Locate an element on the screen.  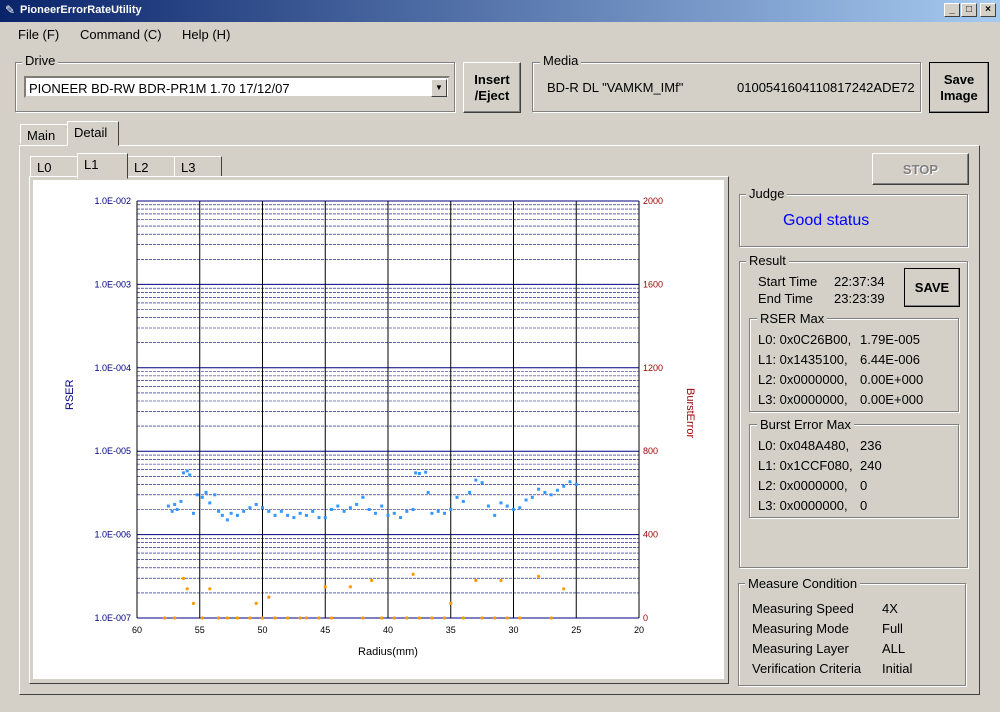
minimize-button: _ is located at coordinates (952, 10).